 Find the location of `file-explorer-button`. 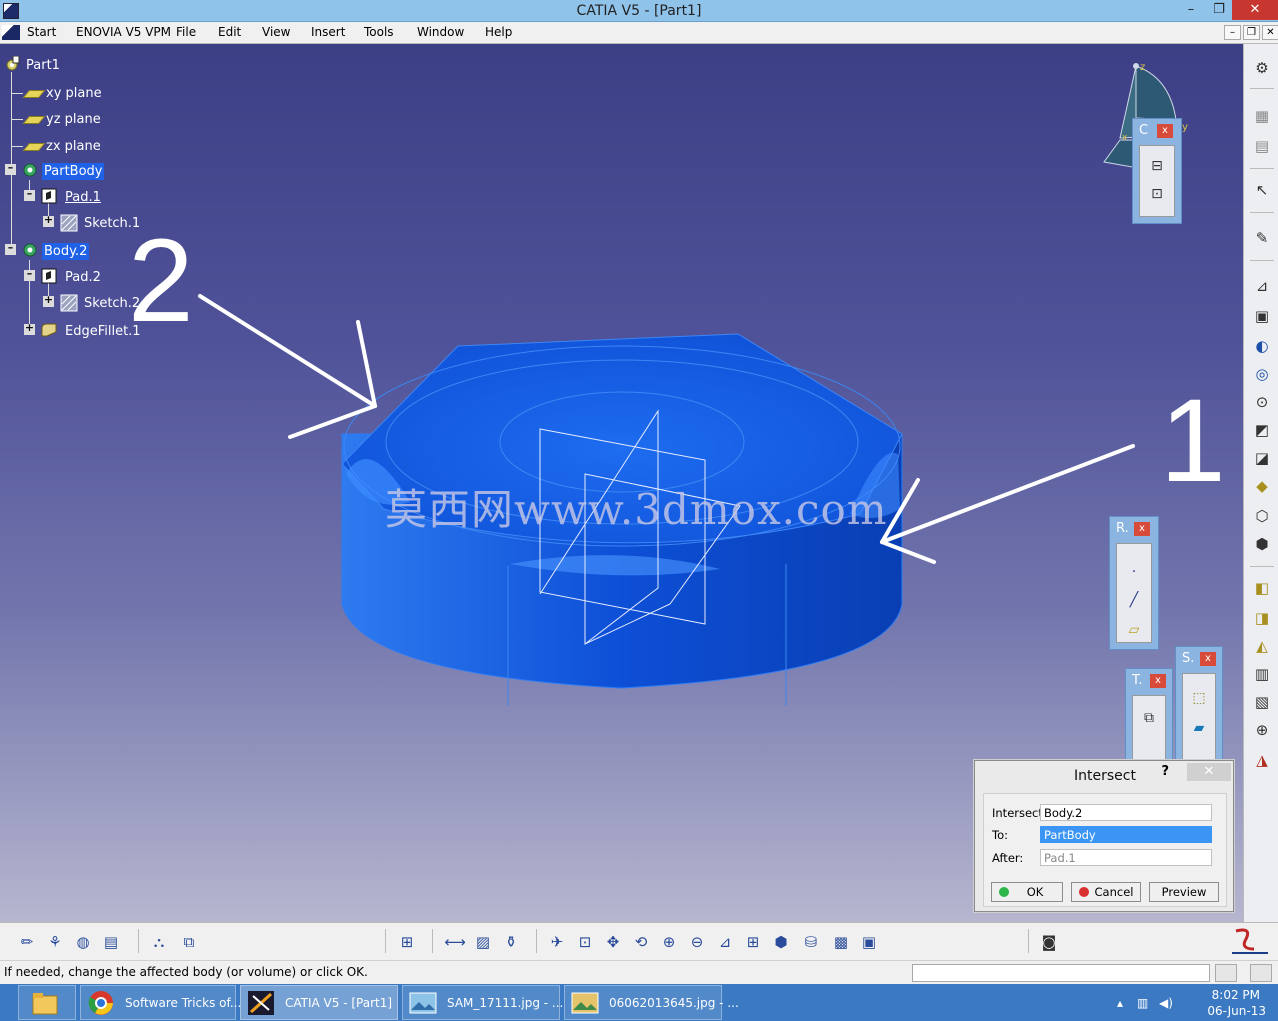

file-explorer-button is located at coordinates (47, 1002).